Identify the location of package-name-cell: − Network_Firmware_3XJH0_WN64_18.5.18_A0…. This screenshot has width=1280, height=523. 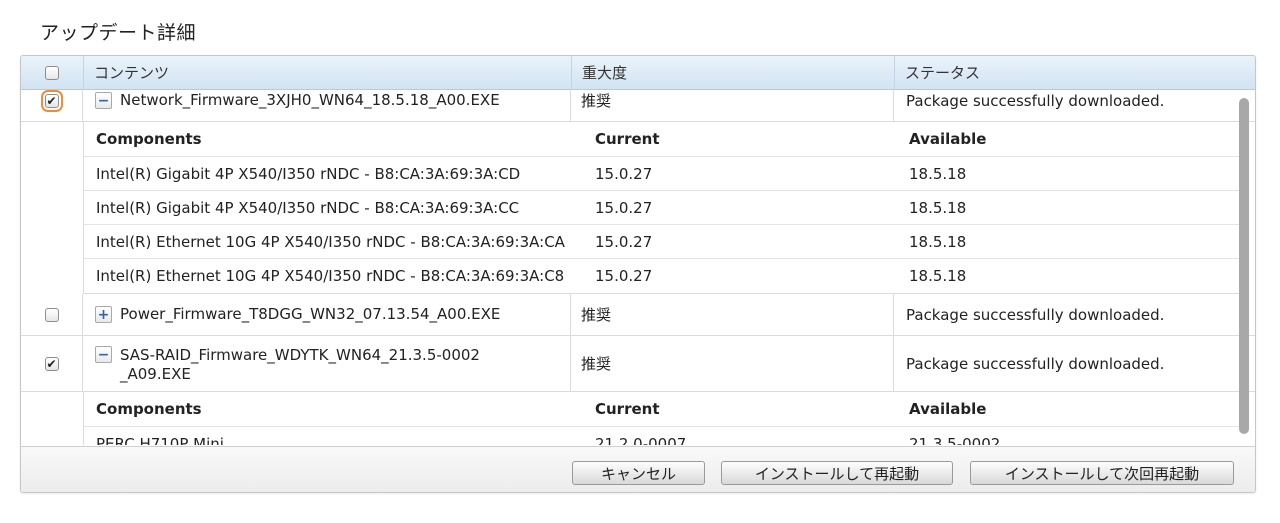
(327, 105).